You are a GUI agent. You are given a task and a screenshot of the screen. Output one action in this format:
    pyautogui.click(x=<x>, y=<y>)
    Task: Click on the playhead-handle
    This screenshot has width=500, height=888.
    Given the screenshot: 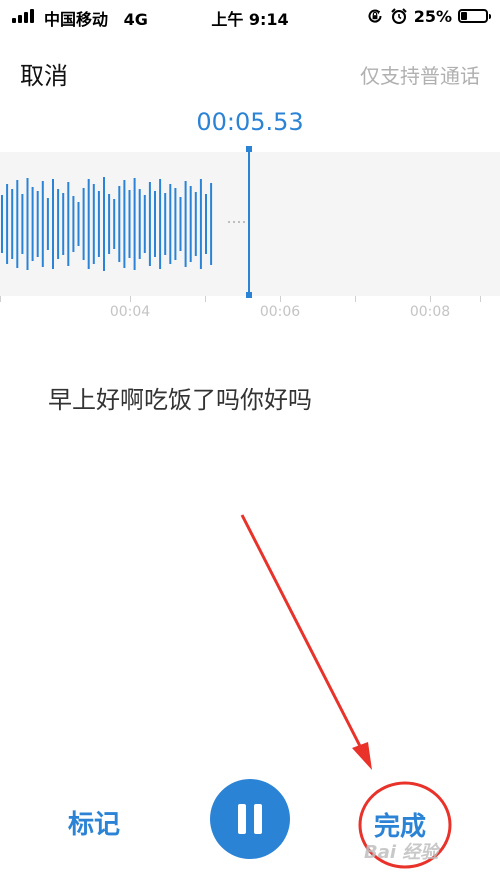 What is the action you would take?
    pyautogui.click(x=249, y=149)
    